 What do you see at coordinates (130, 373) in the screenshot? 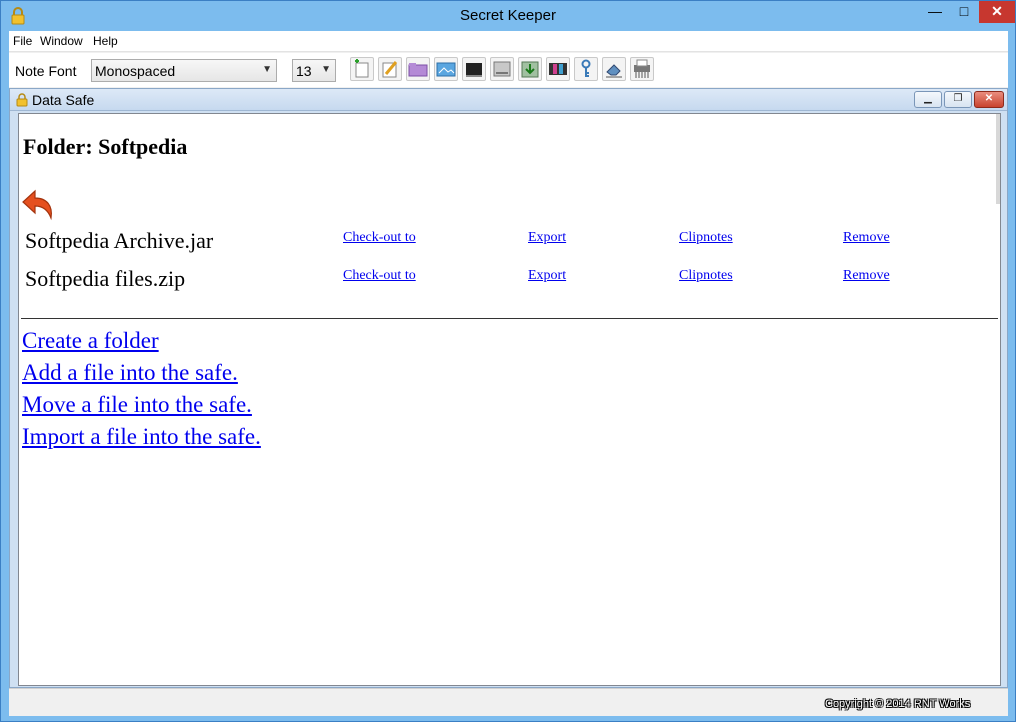
I see `add-file-link: Add a file into the safe.` at bounding box center [130, 373].